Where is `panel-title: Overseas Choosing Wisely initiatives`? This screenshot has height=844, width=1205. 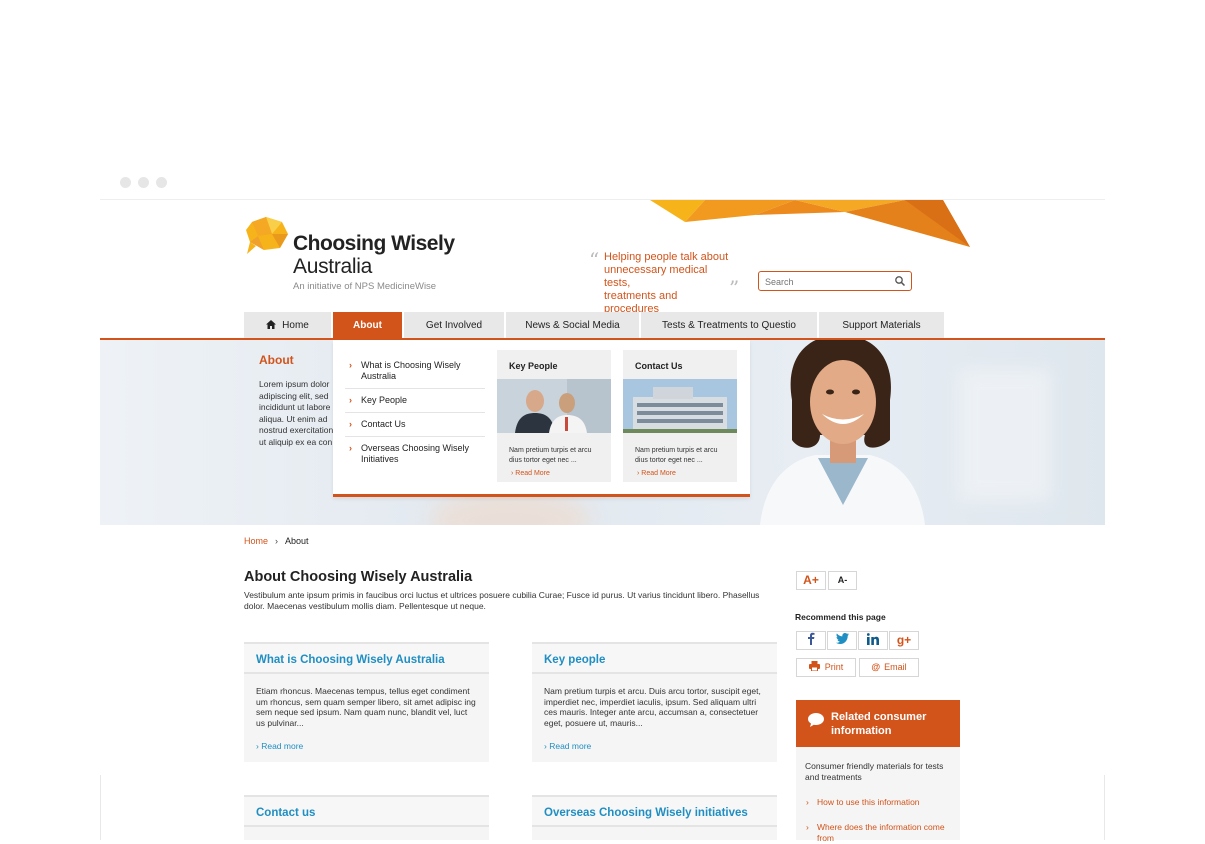 panel-title: Overseas Choosing Wisely initiatives is located at coordinates (654, 811).